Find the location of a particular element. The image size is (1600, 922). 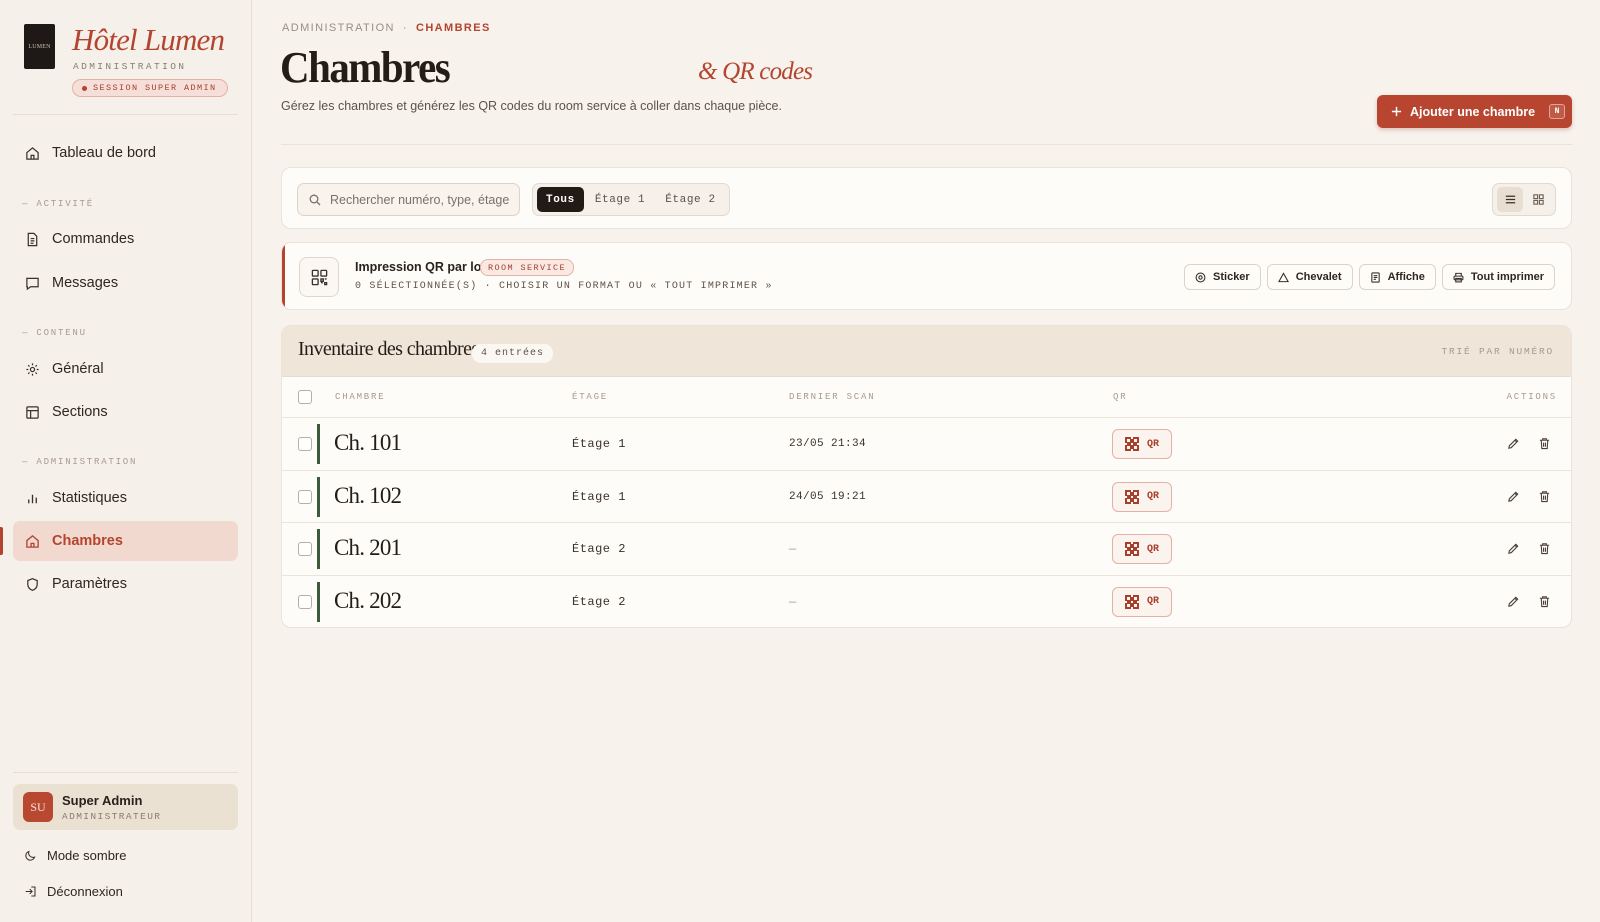

triangle-icon is located at coordinates (1283, 276).